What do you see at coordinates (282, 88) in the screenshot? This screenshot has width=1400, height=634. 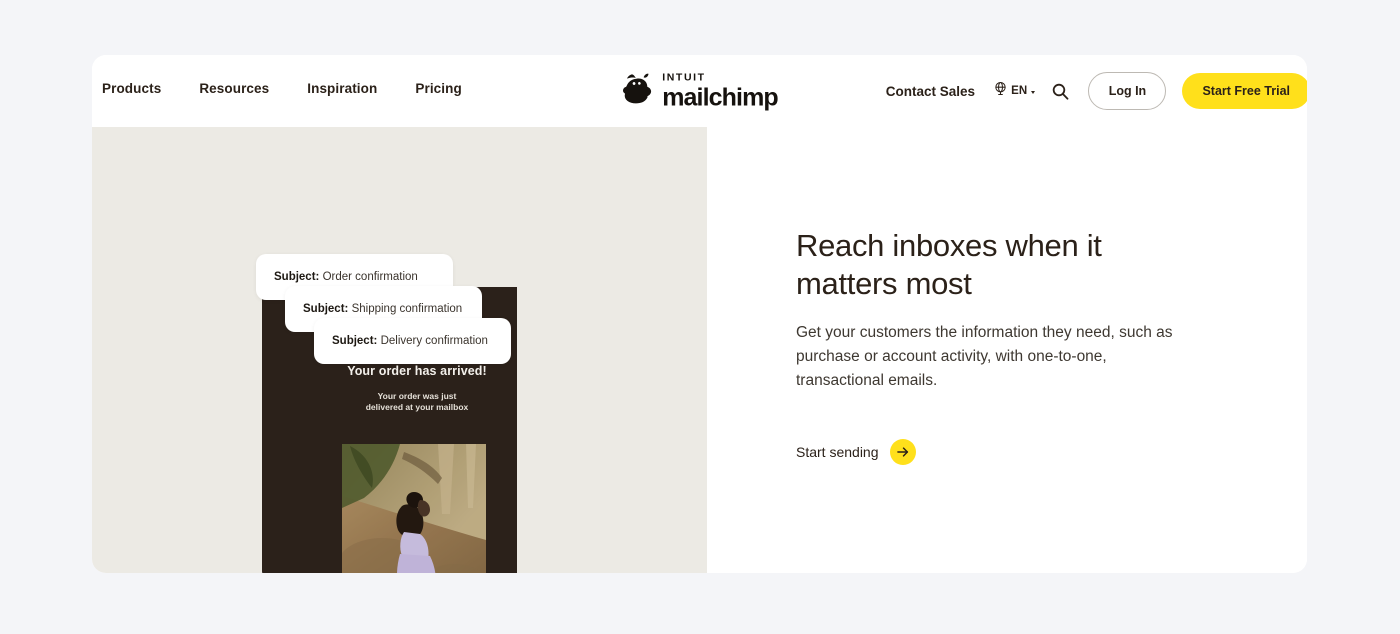 I see `primary-nav: Products Resources Inspiration Pricing` at bounding box center [282, 88].